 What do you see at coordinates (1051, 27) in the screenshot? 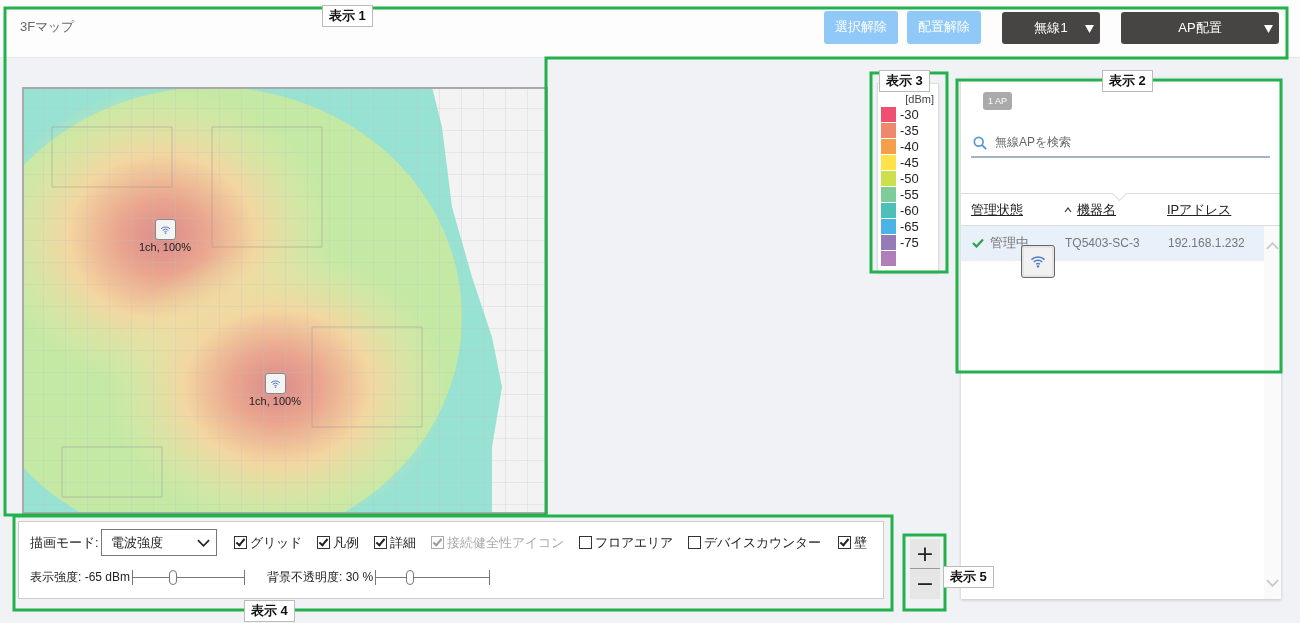
I see `dropdown-button: 無線1` at bounding box center [1051, 27].